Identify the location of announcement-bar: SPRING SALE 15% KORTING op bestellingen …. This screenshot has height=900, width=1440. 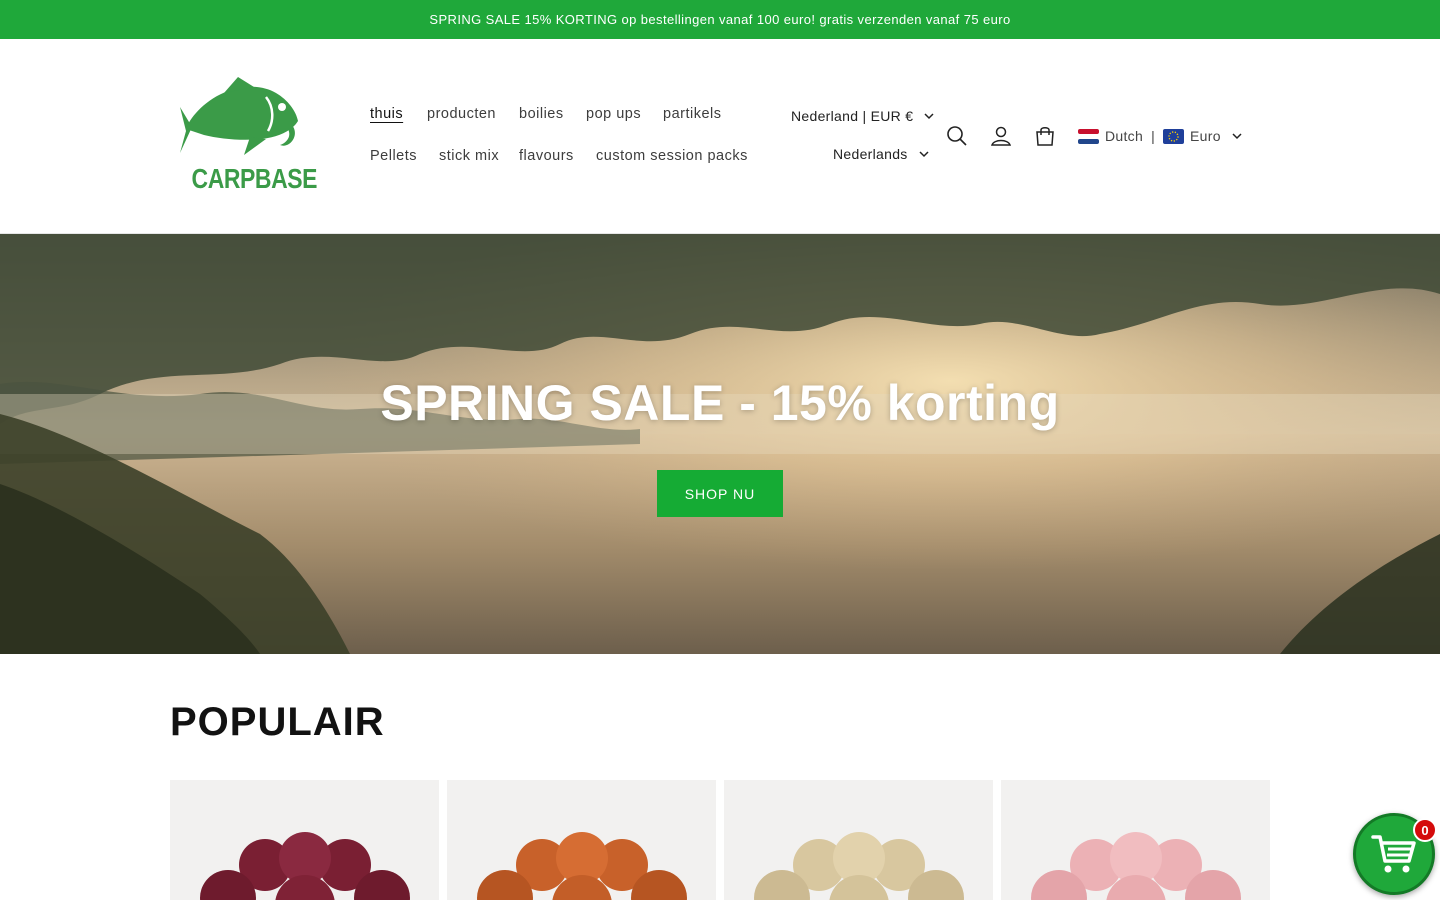
(720, 19).